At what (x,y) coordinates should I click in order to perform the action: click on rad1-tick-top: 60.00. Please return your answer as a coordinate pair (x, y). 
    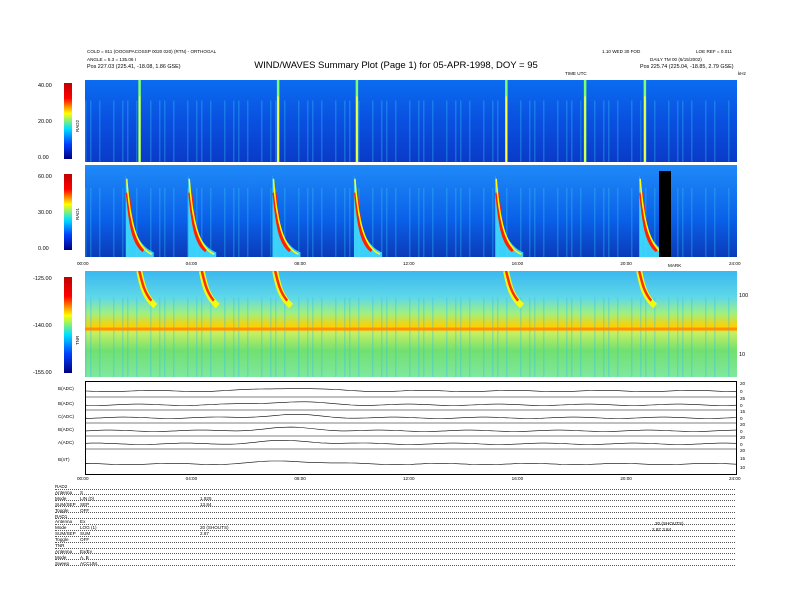
    Looking at the image, I should click on (45, 177).